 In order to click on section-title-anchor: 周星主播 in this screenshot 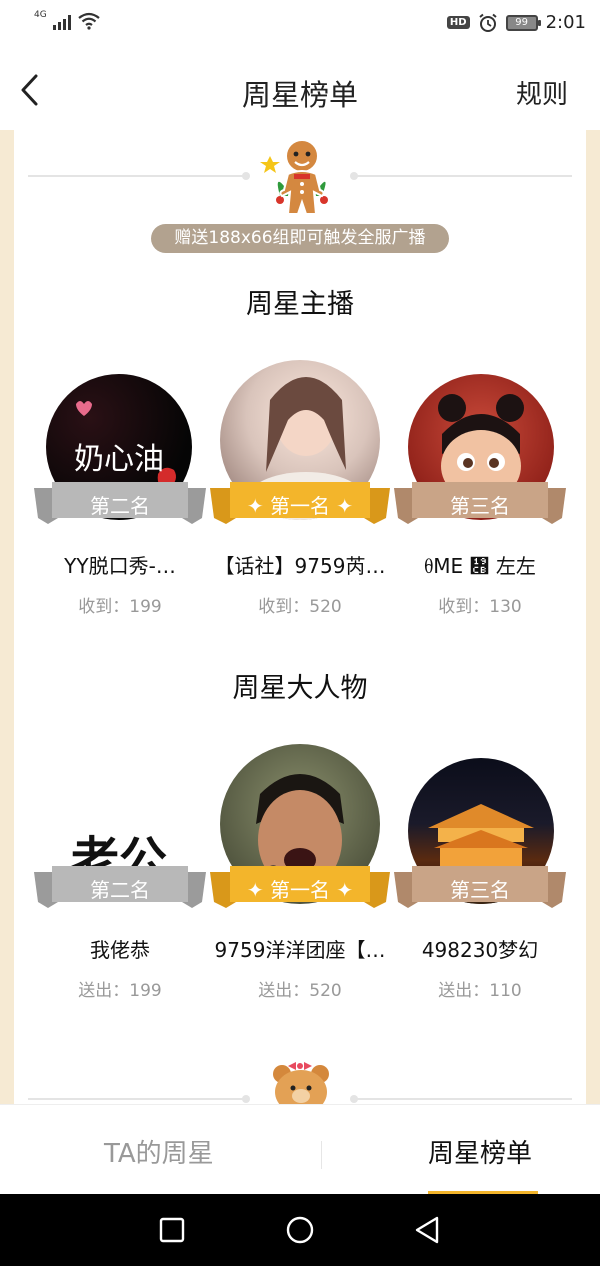, I will do `click(300, 304)`.